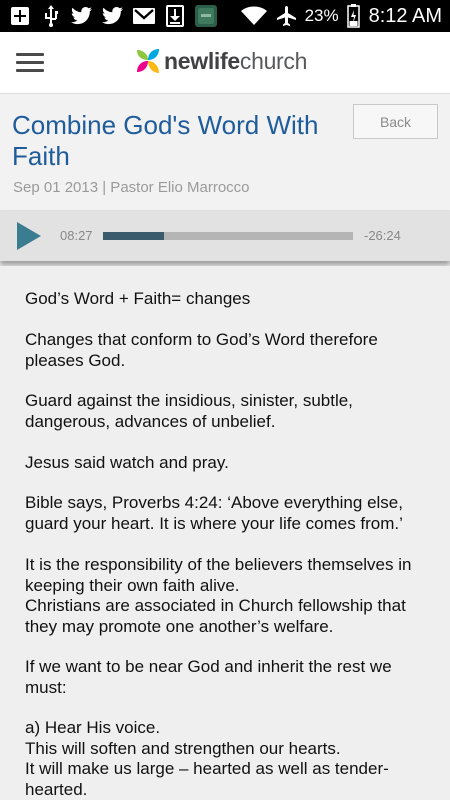 The height and width of the screenshot is (800, 450). I want to click on paragraph: a) Hear His voice., so click(93, 727).